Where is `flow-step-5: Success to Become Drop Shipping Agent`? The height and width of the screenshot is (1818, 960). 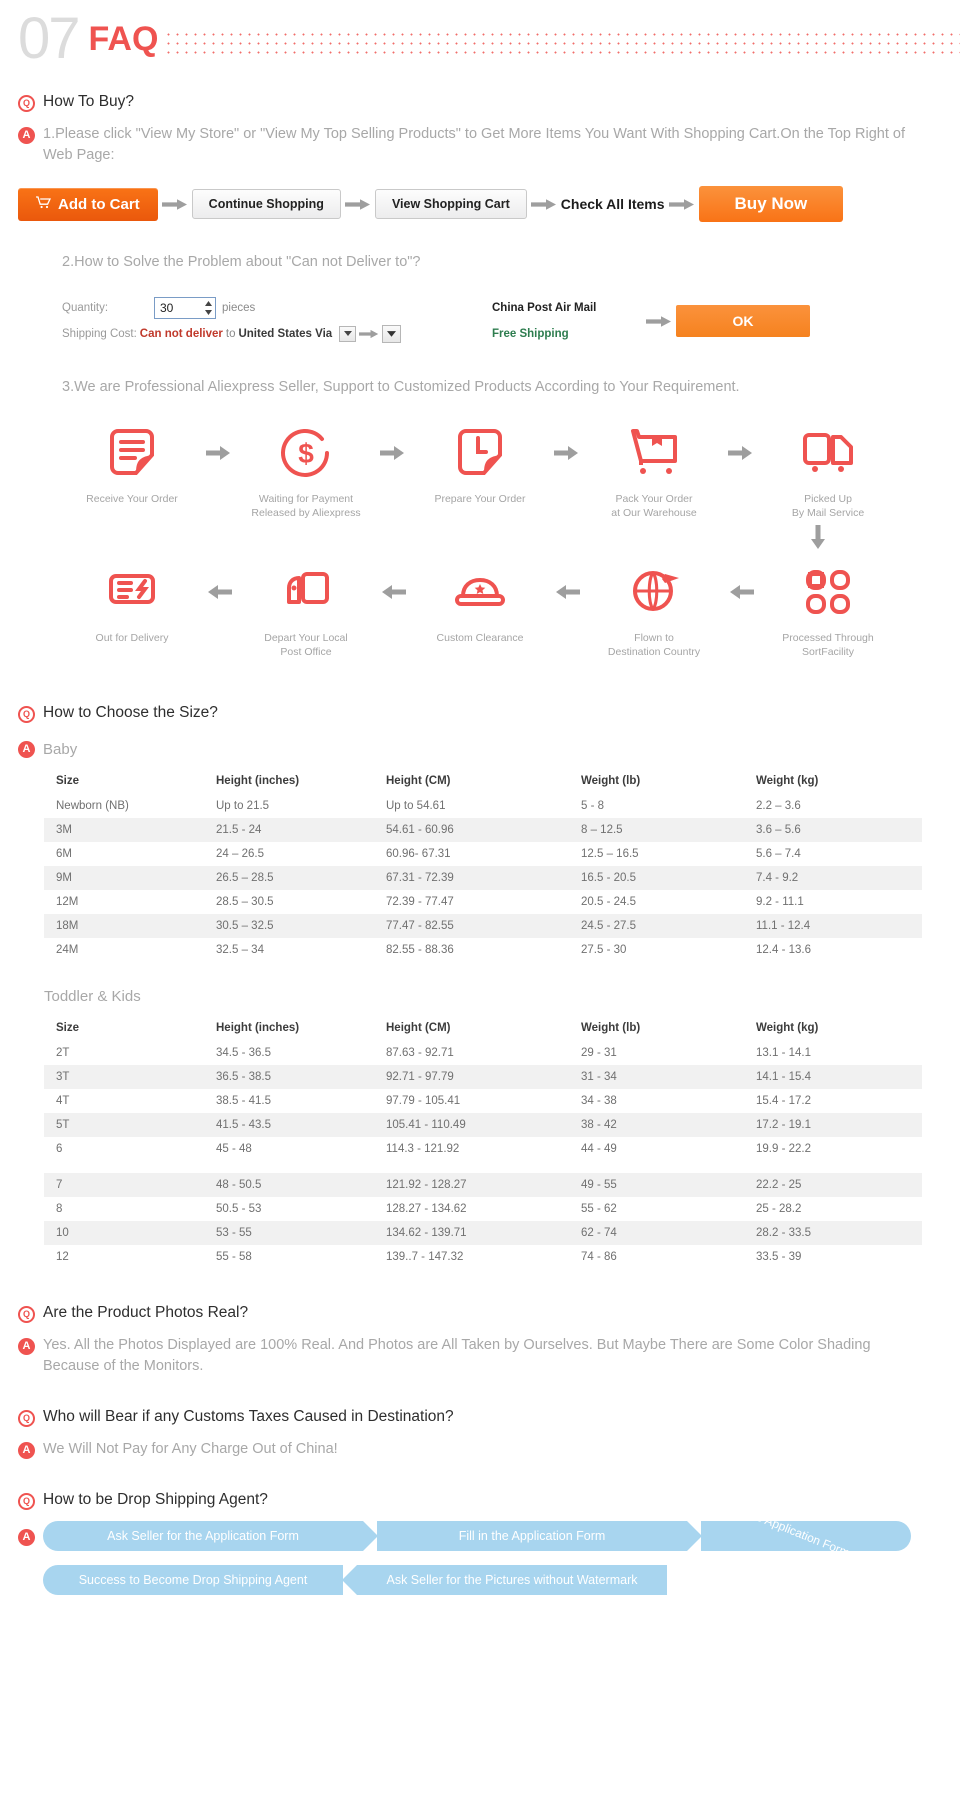 flow-step-5: Success to Become Drop Shipping Agent is located at coordinates (193, 1579).